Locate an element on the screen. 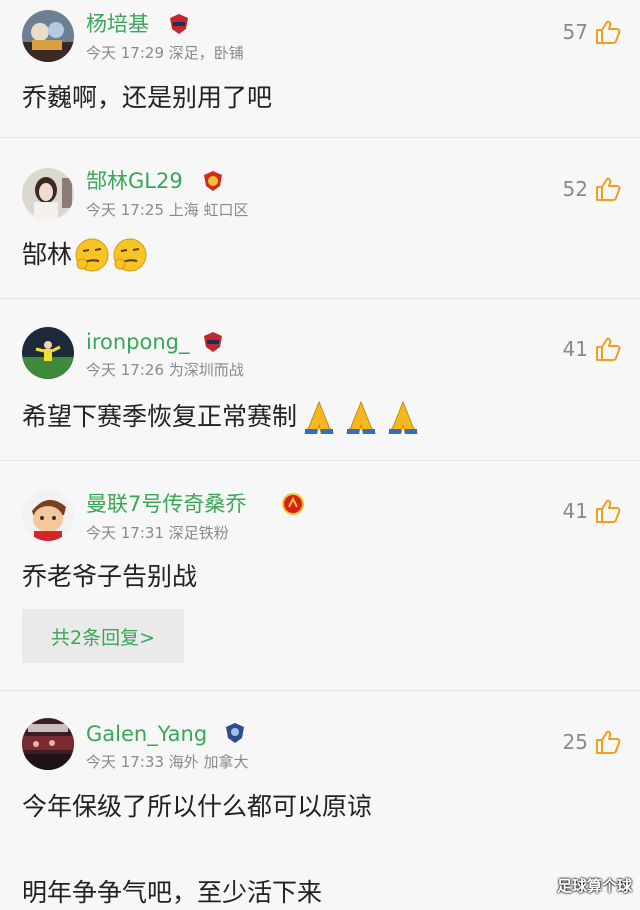  username: Galen_Yang is located at coordinates (146, 734).